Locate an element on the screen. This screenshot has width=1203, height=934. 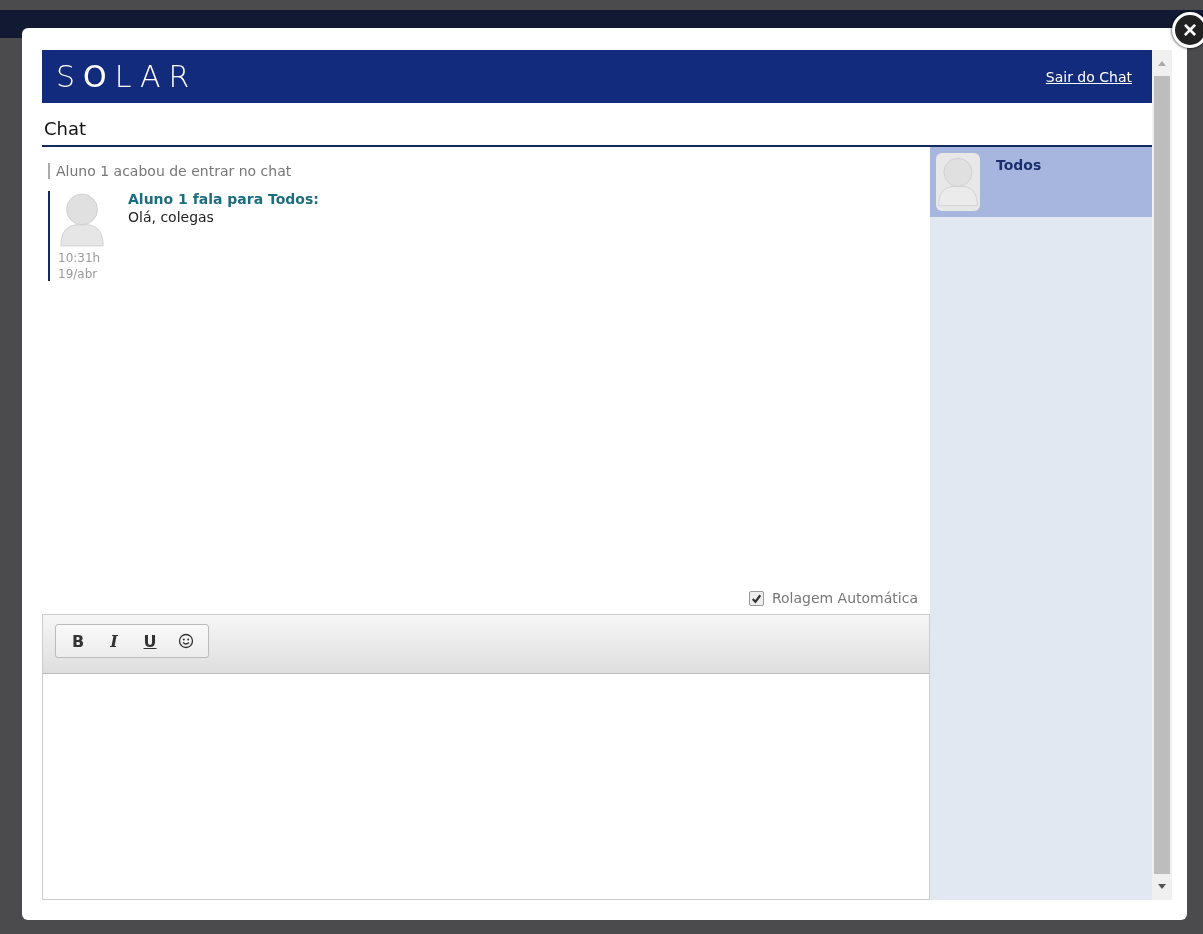
exit-chat-link: Sair do Chat is located at coordinates (1088, 76).